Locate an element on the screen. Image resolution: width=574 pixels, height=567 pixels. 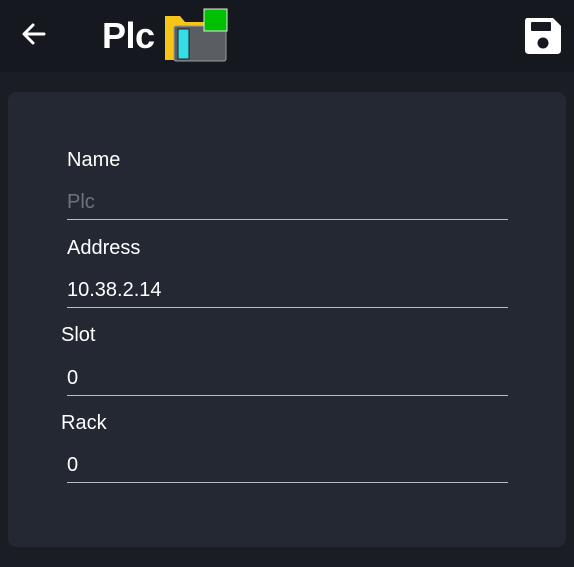
floppy-disk-icon is located at coordinates (543, 36).